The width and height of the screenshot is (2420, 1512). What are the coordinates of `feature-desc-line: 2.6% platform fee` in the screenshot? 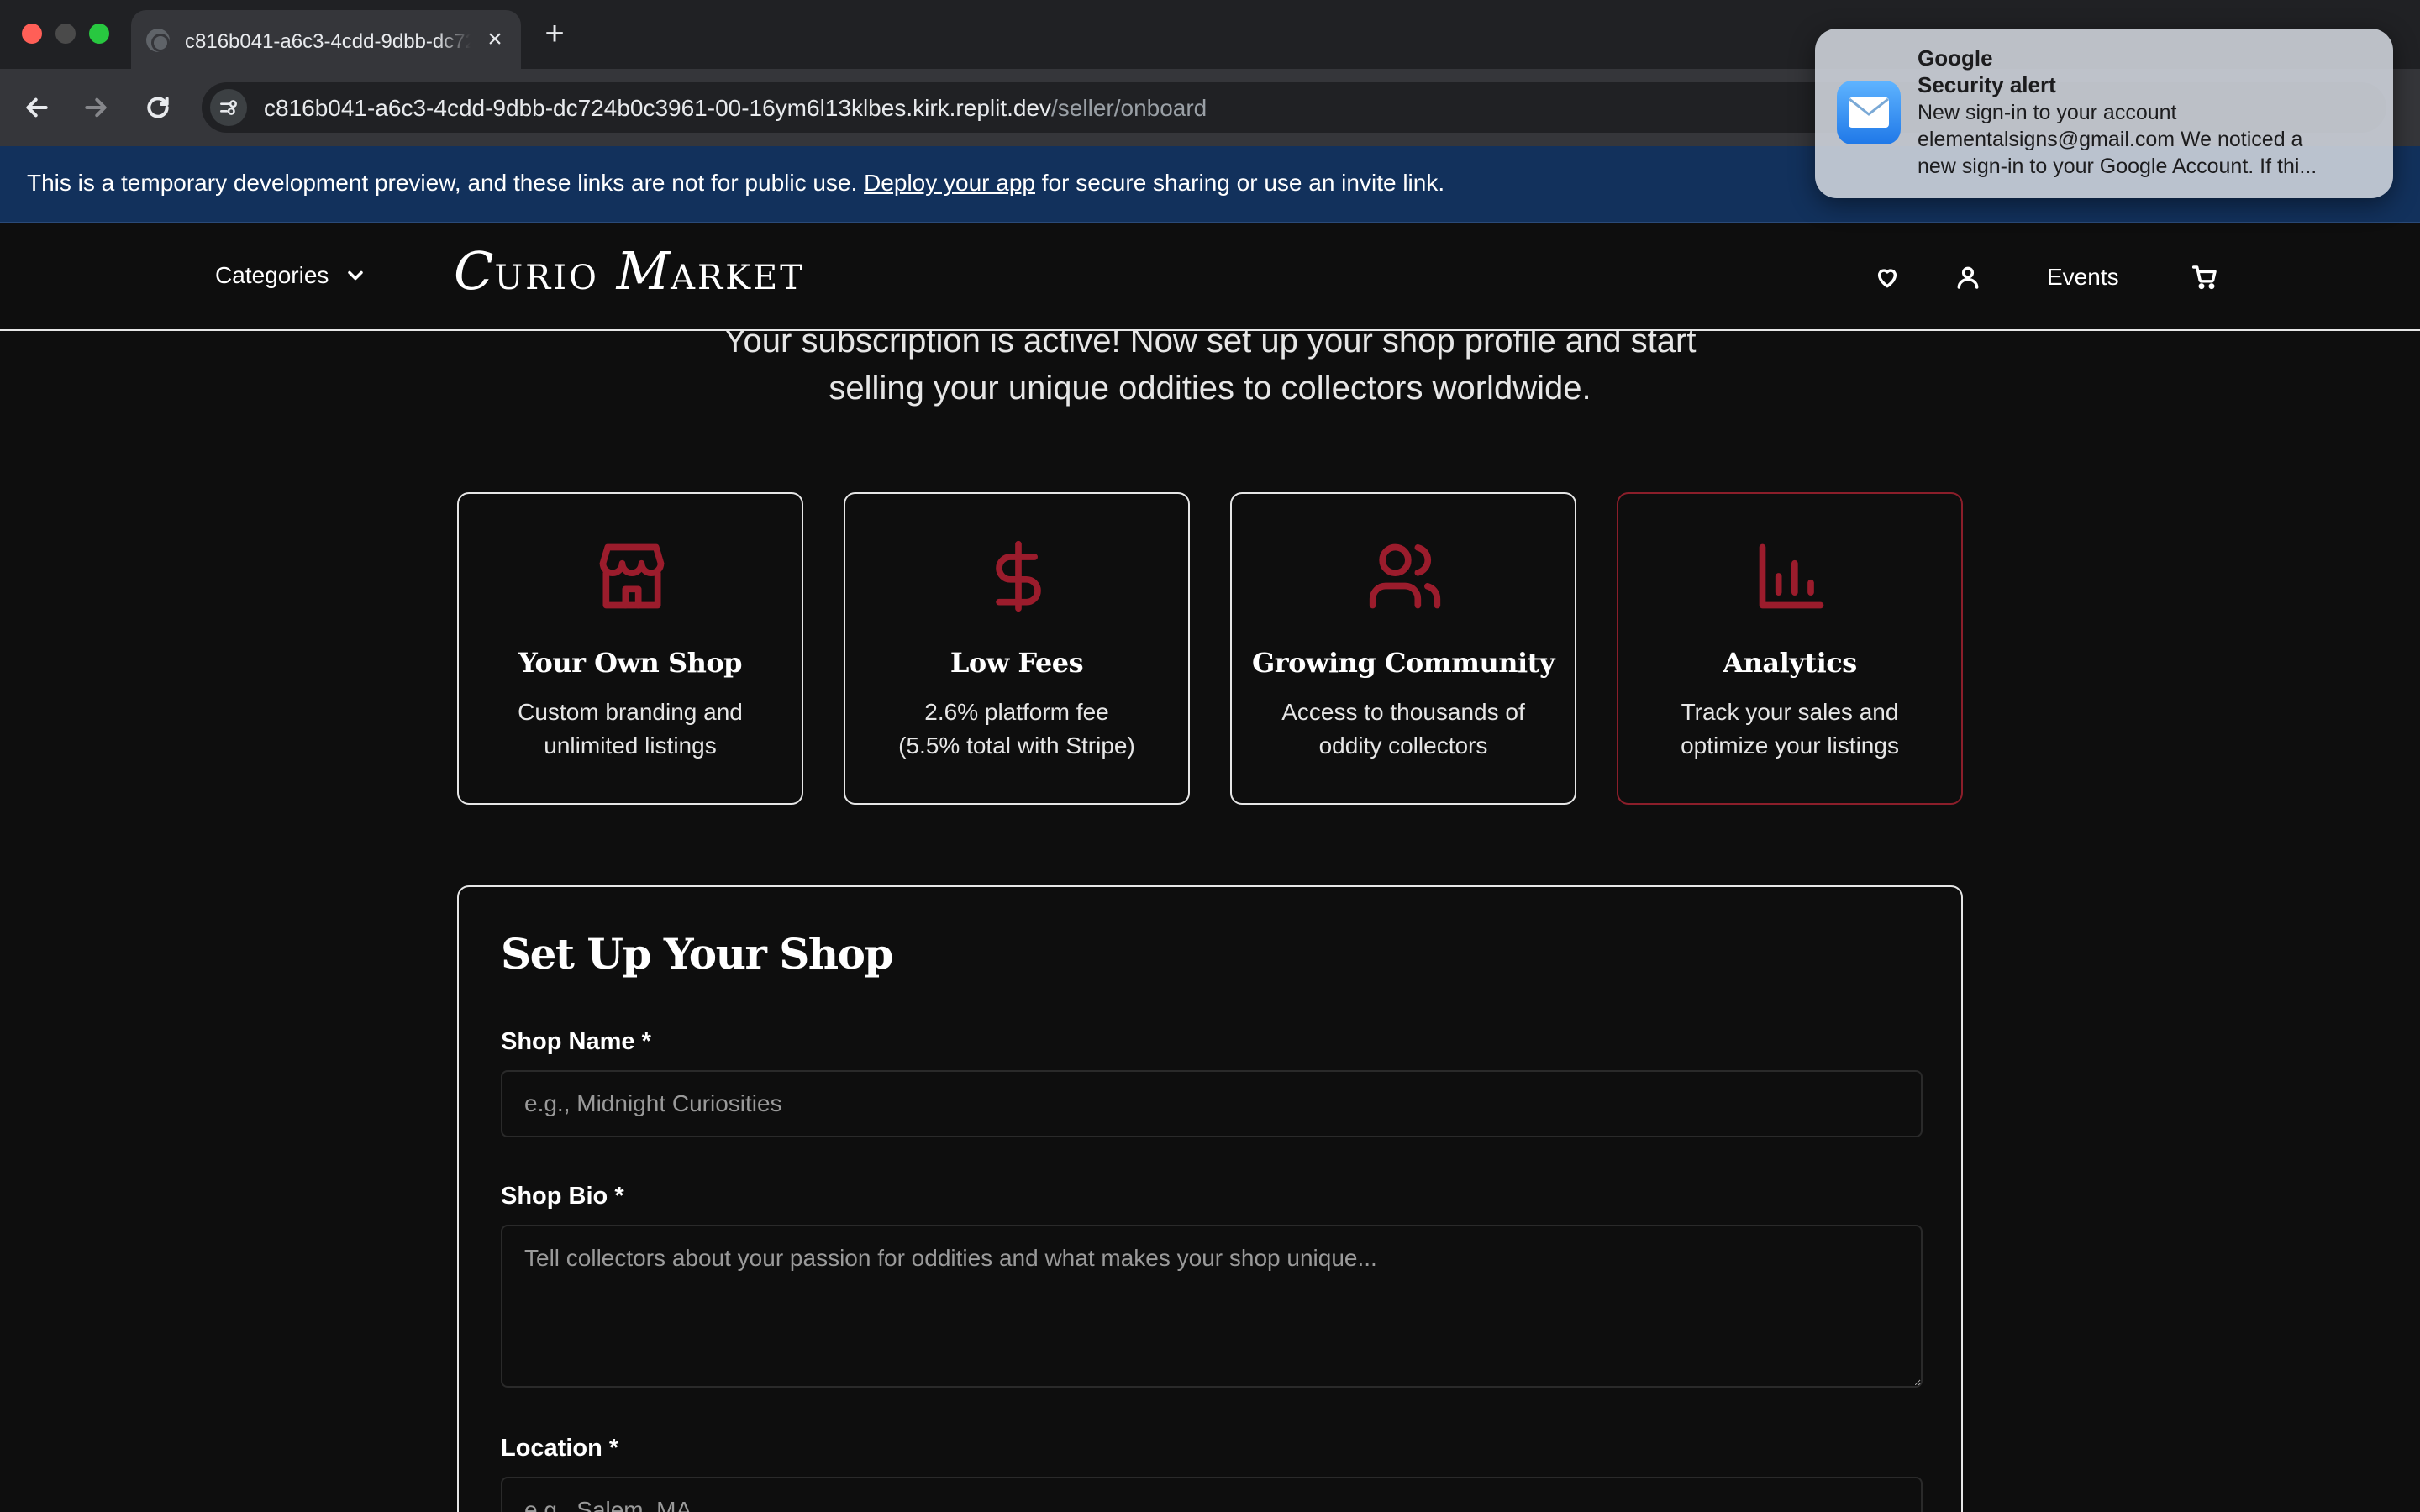 It's located at (1017, 712).